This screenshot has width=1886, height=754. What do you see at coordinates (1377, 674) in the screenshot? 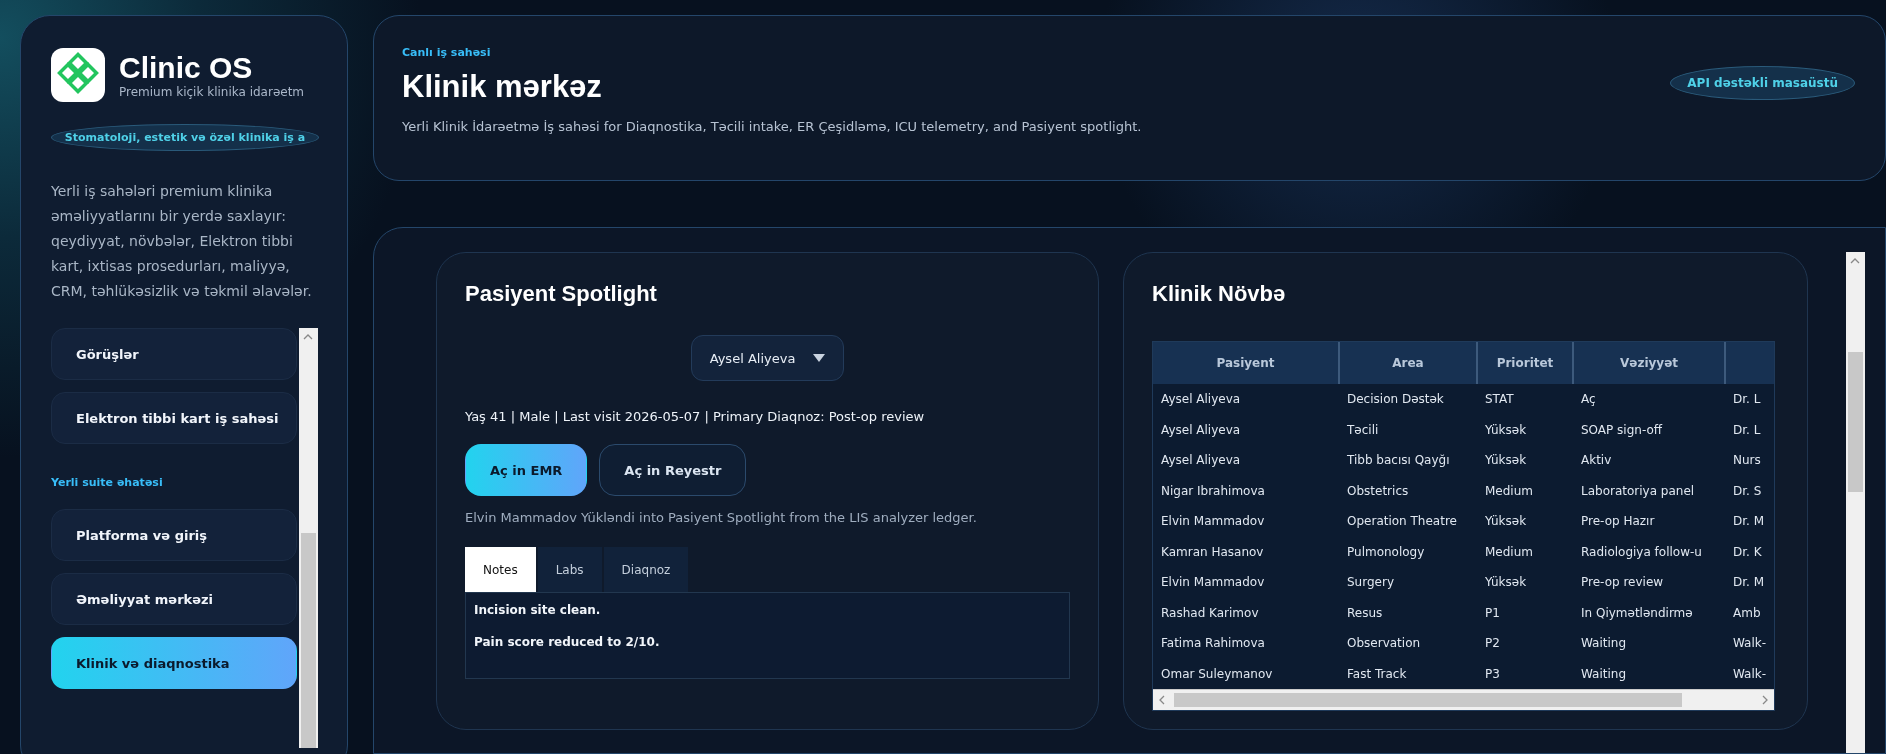
I see `table-cell-text: Fast Track` at bounding box center [1377, 674].